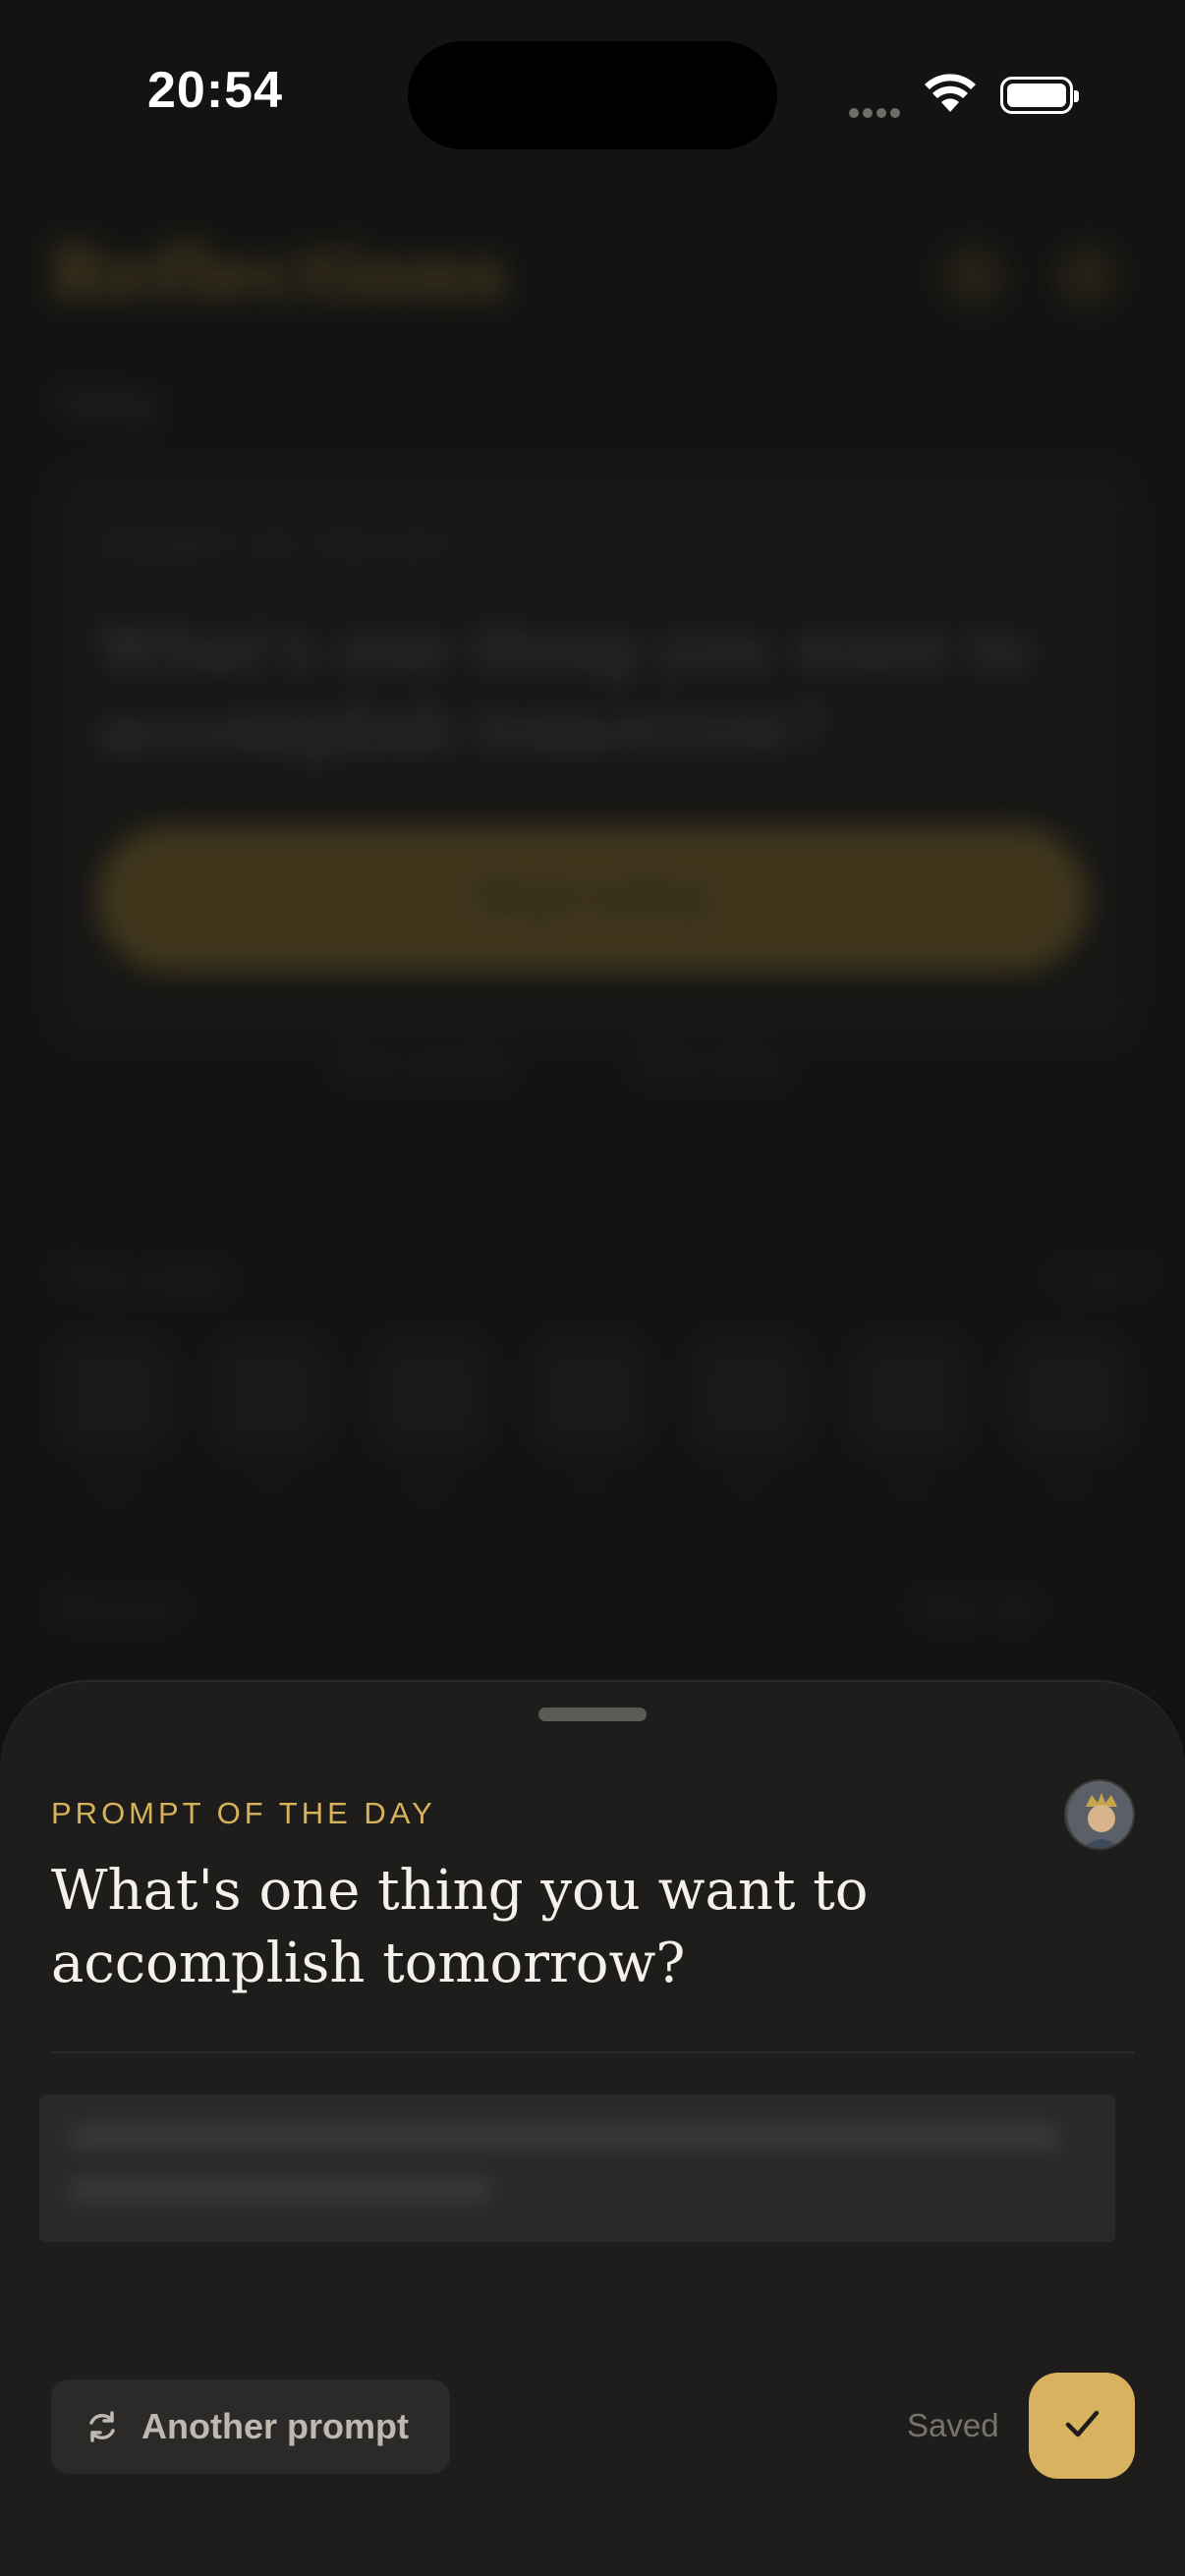 This screenshot has width=1185, height=2576. I want to click on sheet-grabber, so click(592, 1714).